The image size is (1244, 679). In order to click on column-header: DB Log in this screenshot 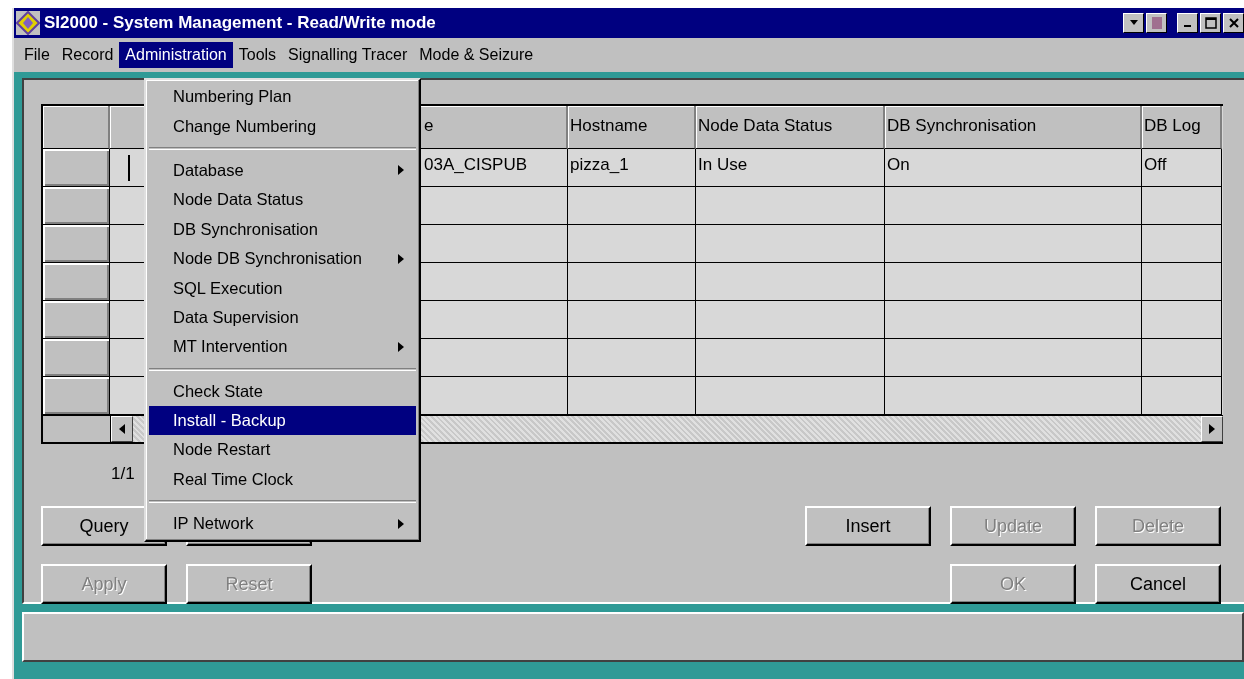, I will do `click(1182, 127)`.